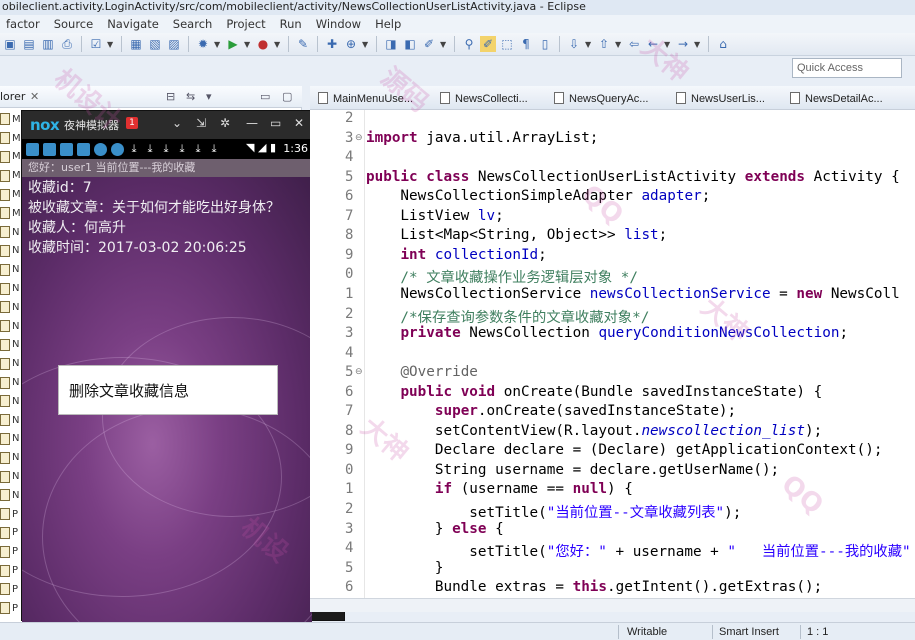 The image size is (915, 640). Describe the element at coordinates (488, 44) in the screenshot. I see `highlight-icon: ✐` at that location.